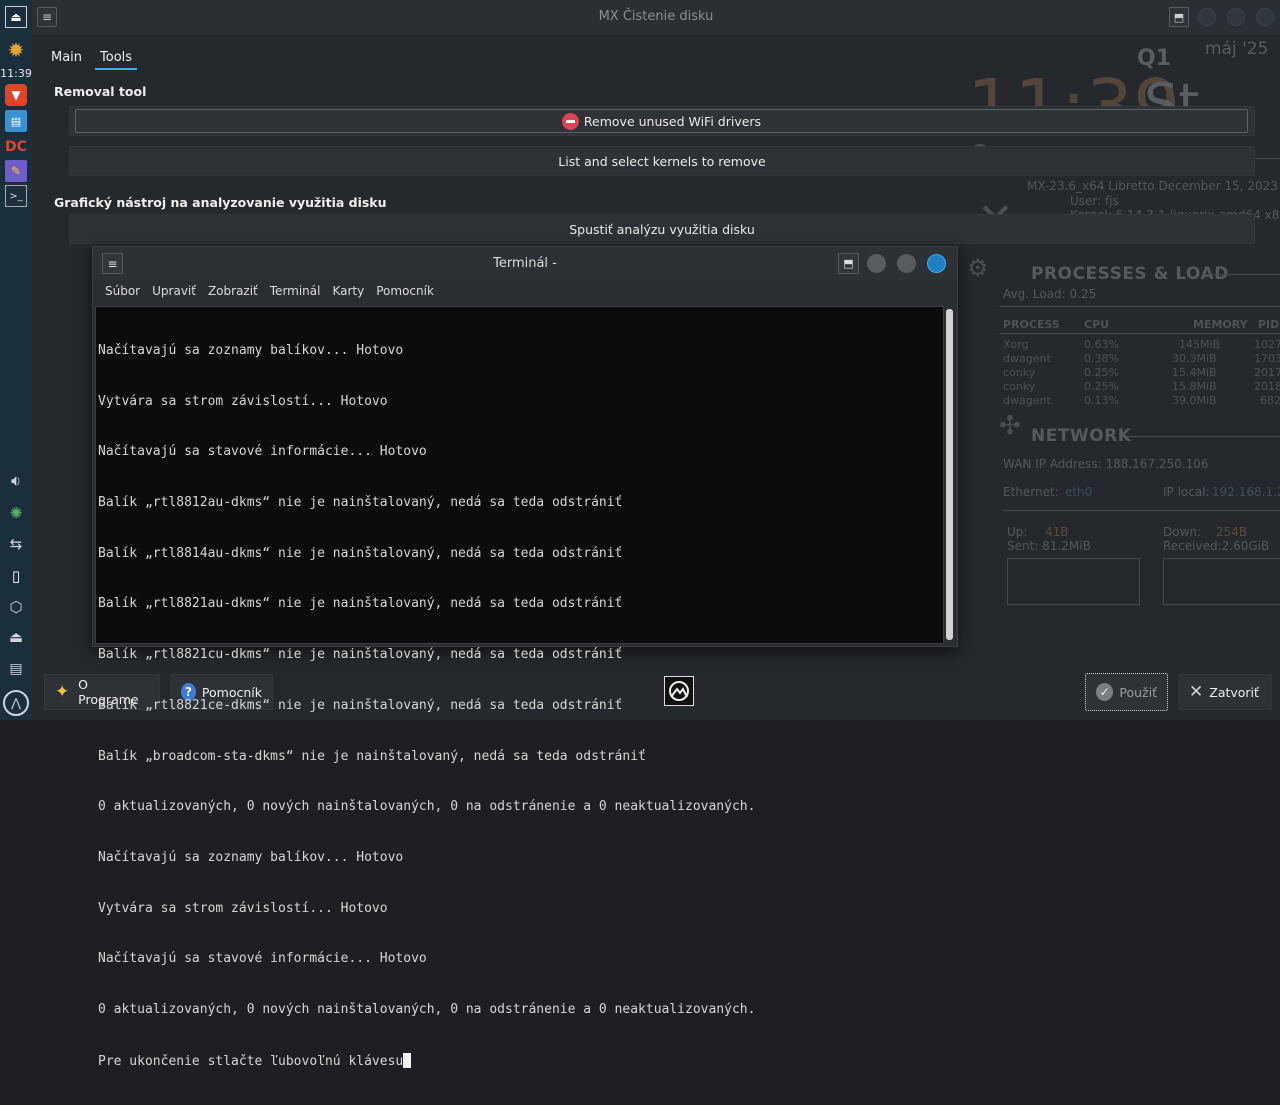 The height and width of the screenshot is (1105, 1280). Describe the element at coordinates (1236, 17) in the screenshot. I see `maximize-button` at that location.